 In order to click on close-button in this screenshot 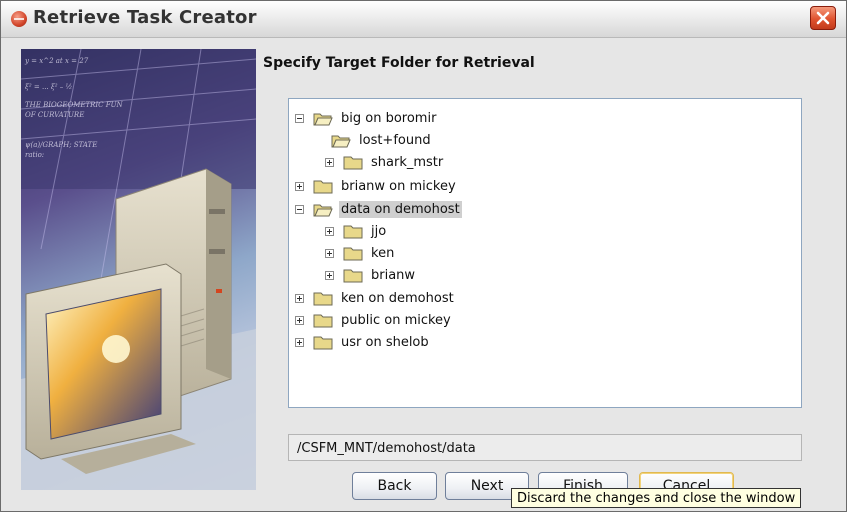, I will do `click(823, 18)`.